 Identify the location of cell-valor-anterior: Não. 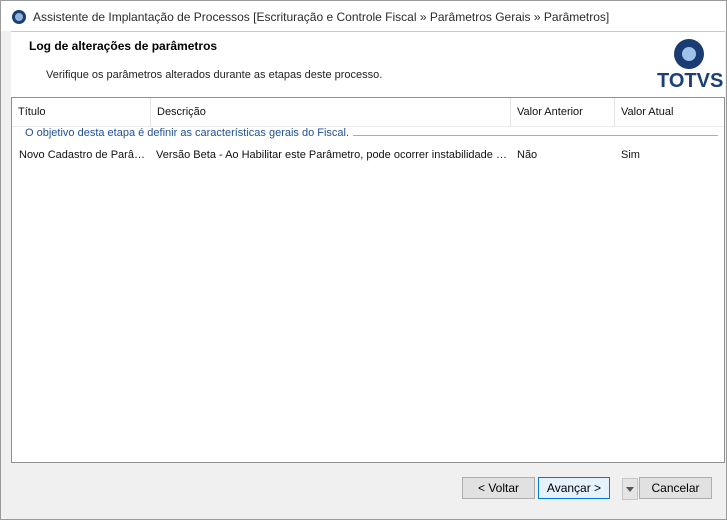
(527, 155).